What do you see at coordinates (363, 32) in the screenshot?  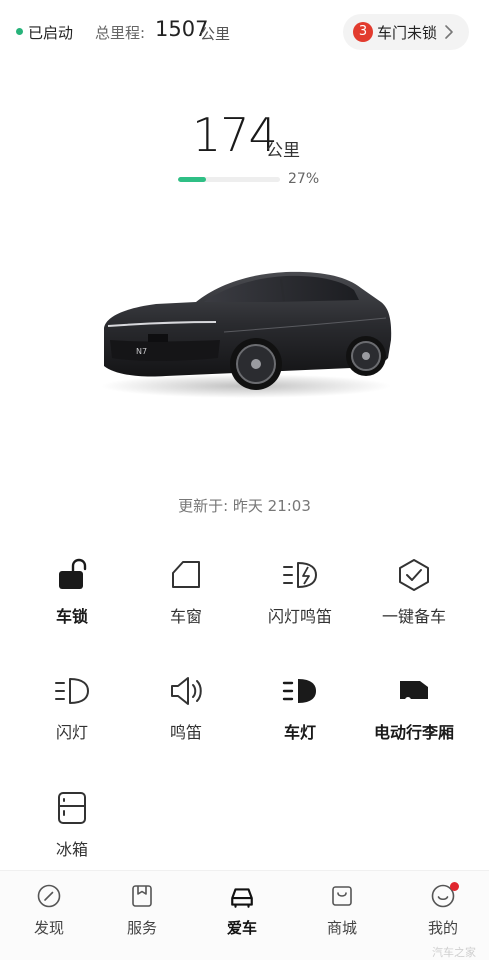 I see `door-alert-count-badge: 3` at bounding box center [363, 32].